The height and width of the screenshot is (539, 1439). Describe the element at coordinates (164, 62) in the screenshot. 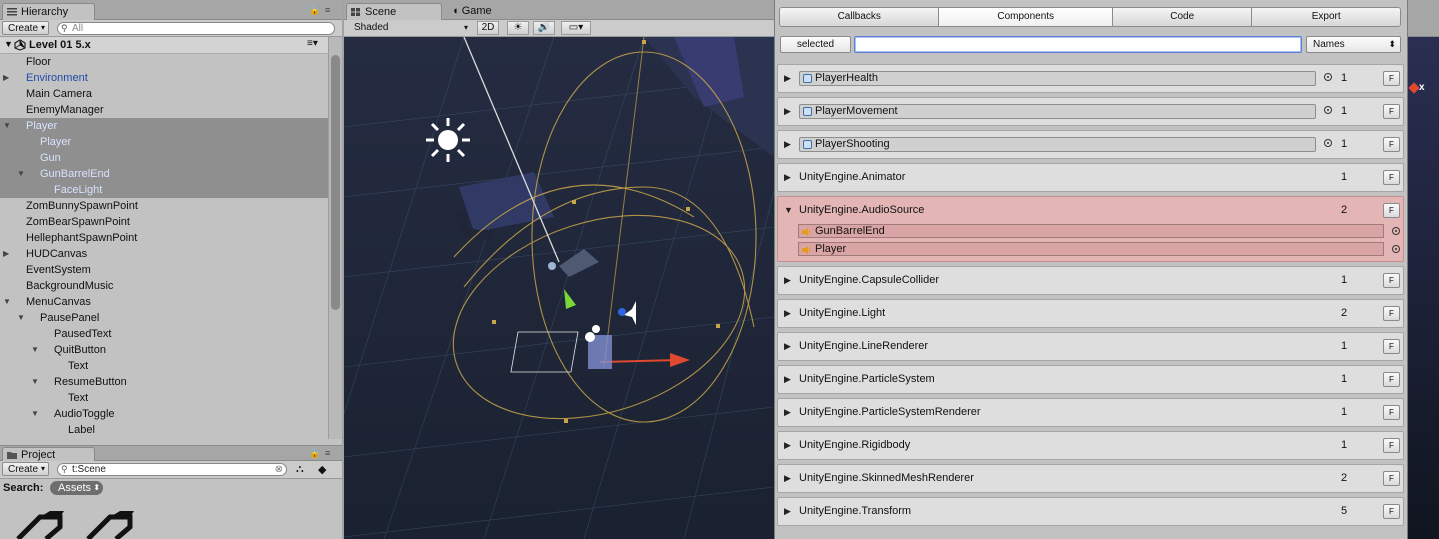

I see `hierarchy-item: Floor` at that location.